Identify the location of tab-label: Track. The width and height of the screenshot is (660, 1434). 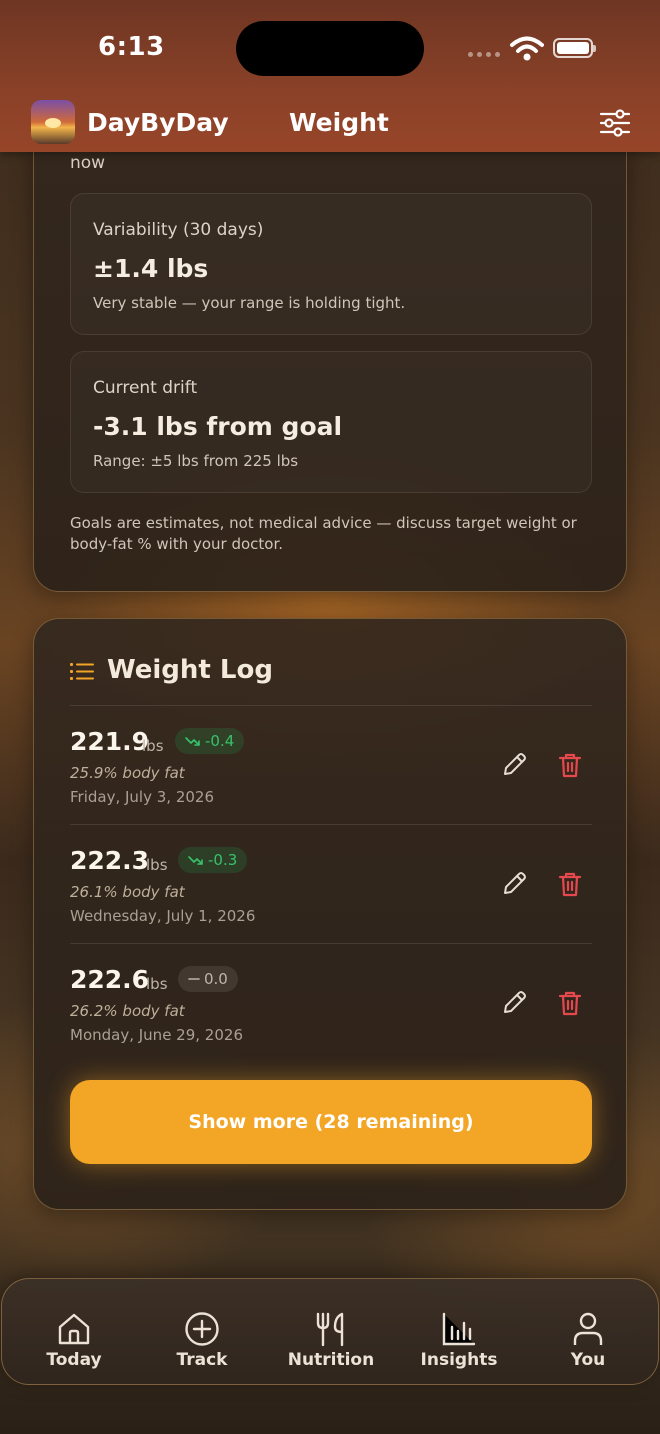
(202, 1360).